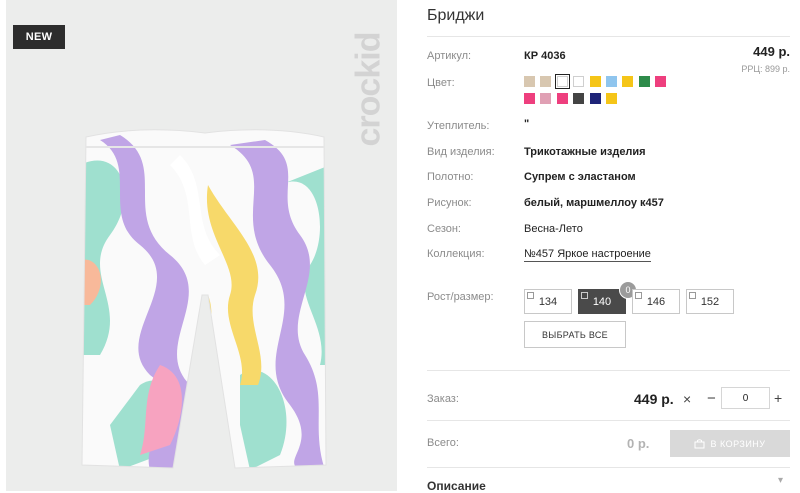  What do you see at coordinates (780, 480) in the screenshot?
I see `chevron-down-icon: ▾` at bounding box center [780, 480].